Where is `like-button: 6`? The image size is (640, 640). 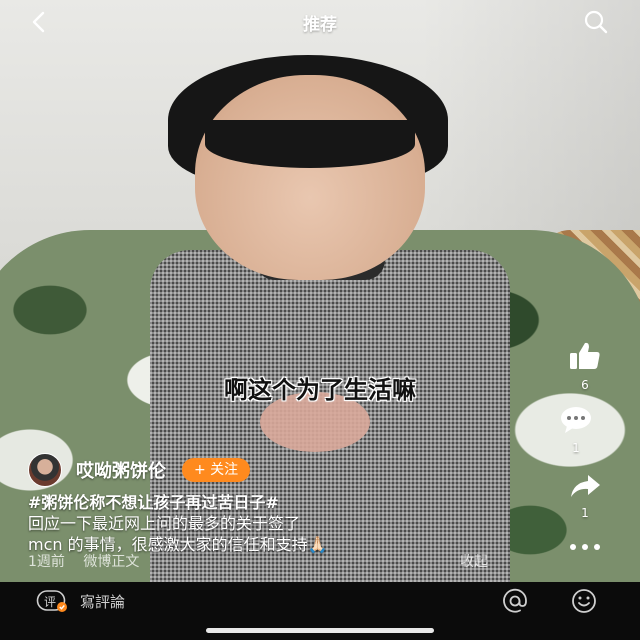 like-button: 6 is located at coordinates (585, 366).